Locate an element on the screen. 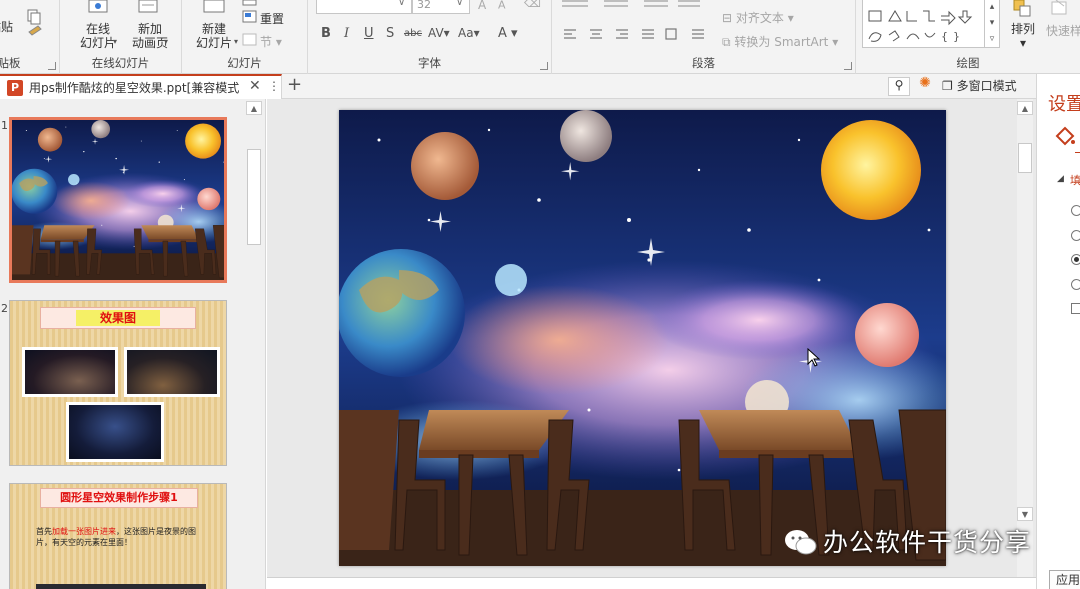 This screenshot has width=1080, height=589. online-slides-group: 在线 幻灯片 新加 动画页 ▾ ▾ 在线幻灯片 is located at coordinates (121, 37).